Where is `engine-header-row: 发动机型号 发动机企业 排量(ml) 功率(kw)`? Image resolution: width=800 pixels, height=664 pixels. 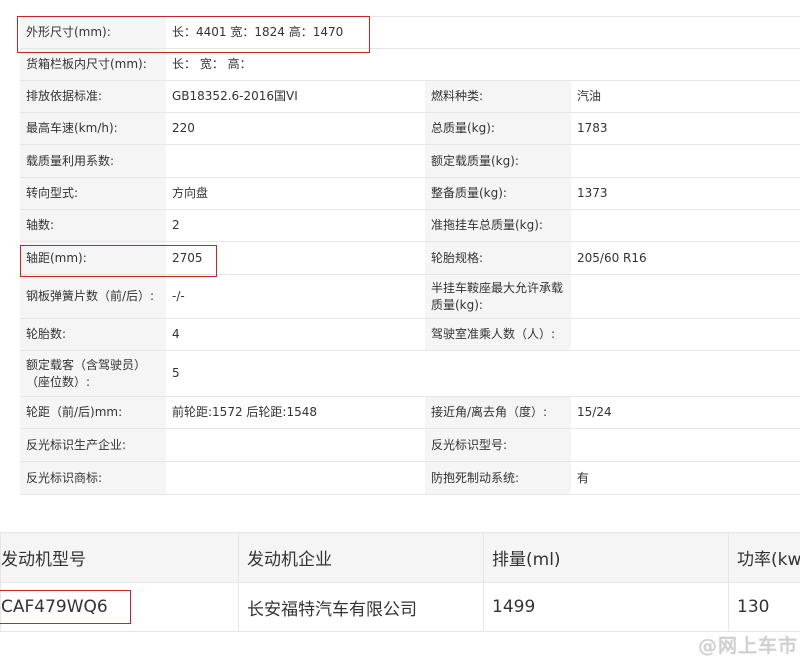 engine-header-row: 发动机型号 发动机企业 排量(ml) 功率(kw) is located at coordinates (400, 557).